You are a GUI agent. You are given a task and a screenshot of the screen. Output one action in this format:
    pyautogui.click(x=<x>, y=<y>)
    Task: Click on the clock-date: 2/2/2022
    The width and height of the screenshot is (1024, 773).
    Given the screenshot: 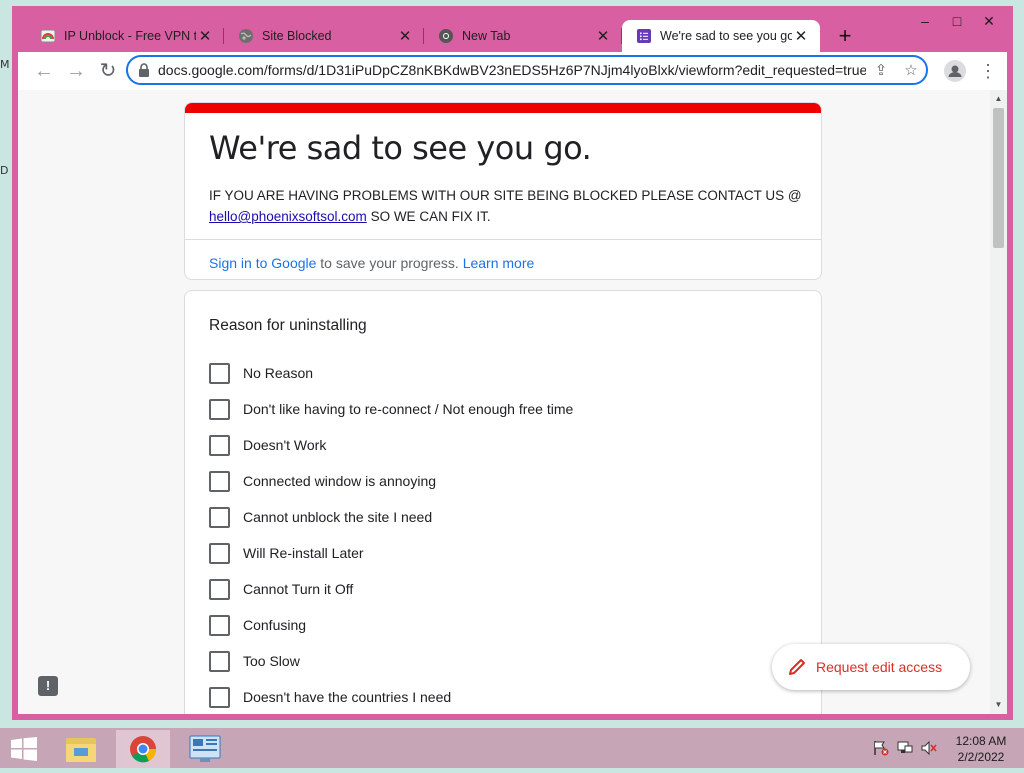 What is the action you would take?
    pyautogui.click(x=981, y=757)
    